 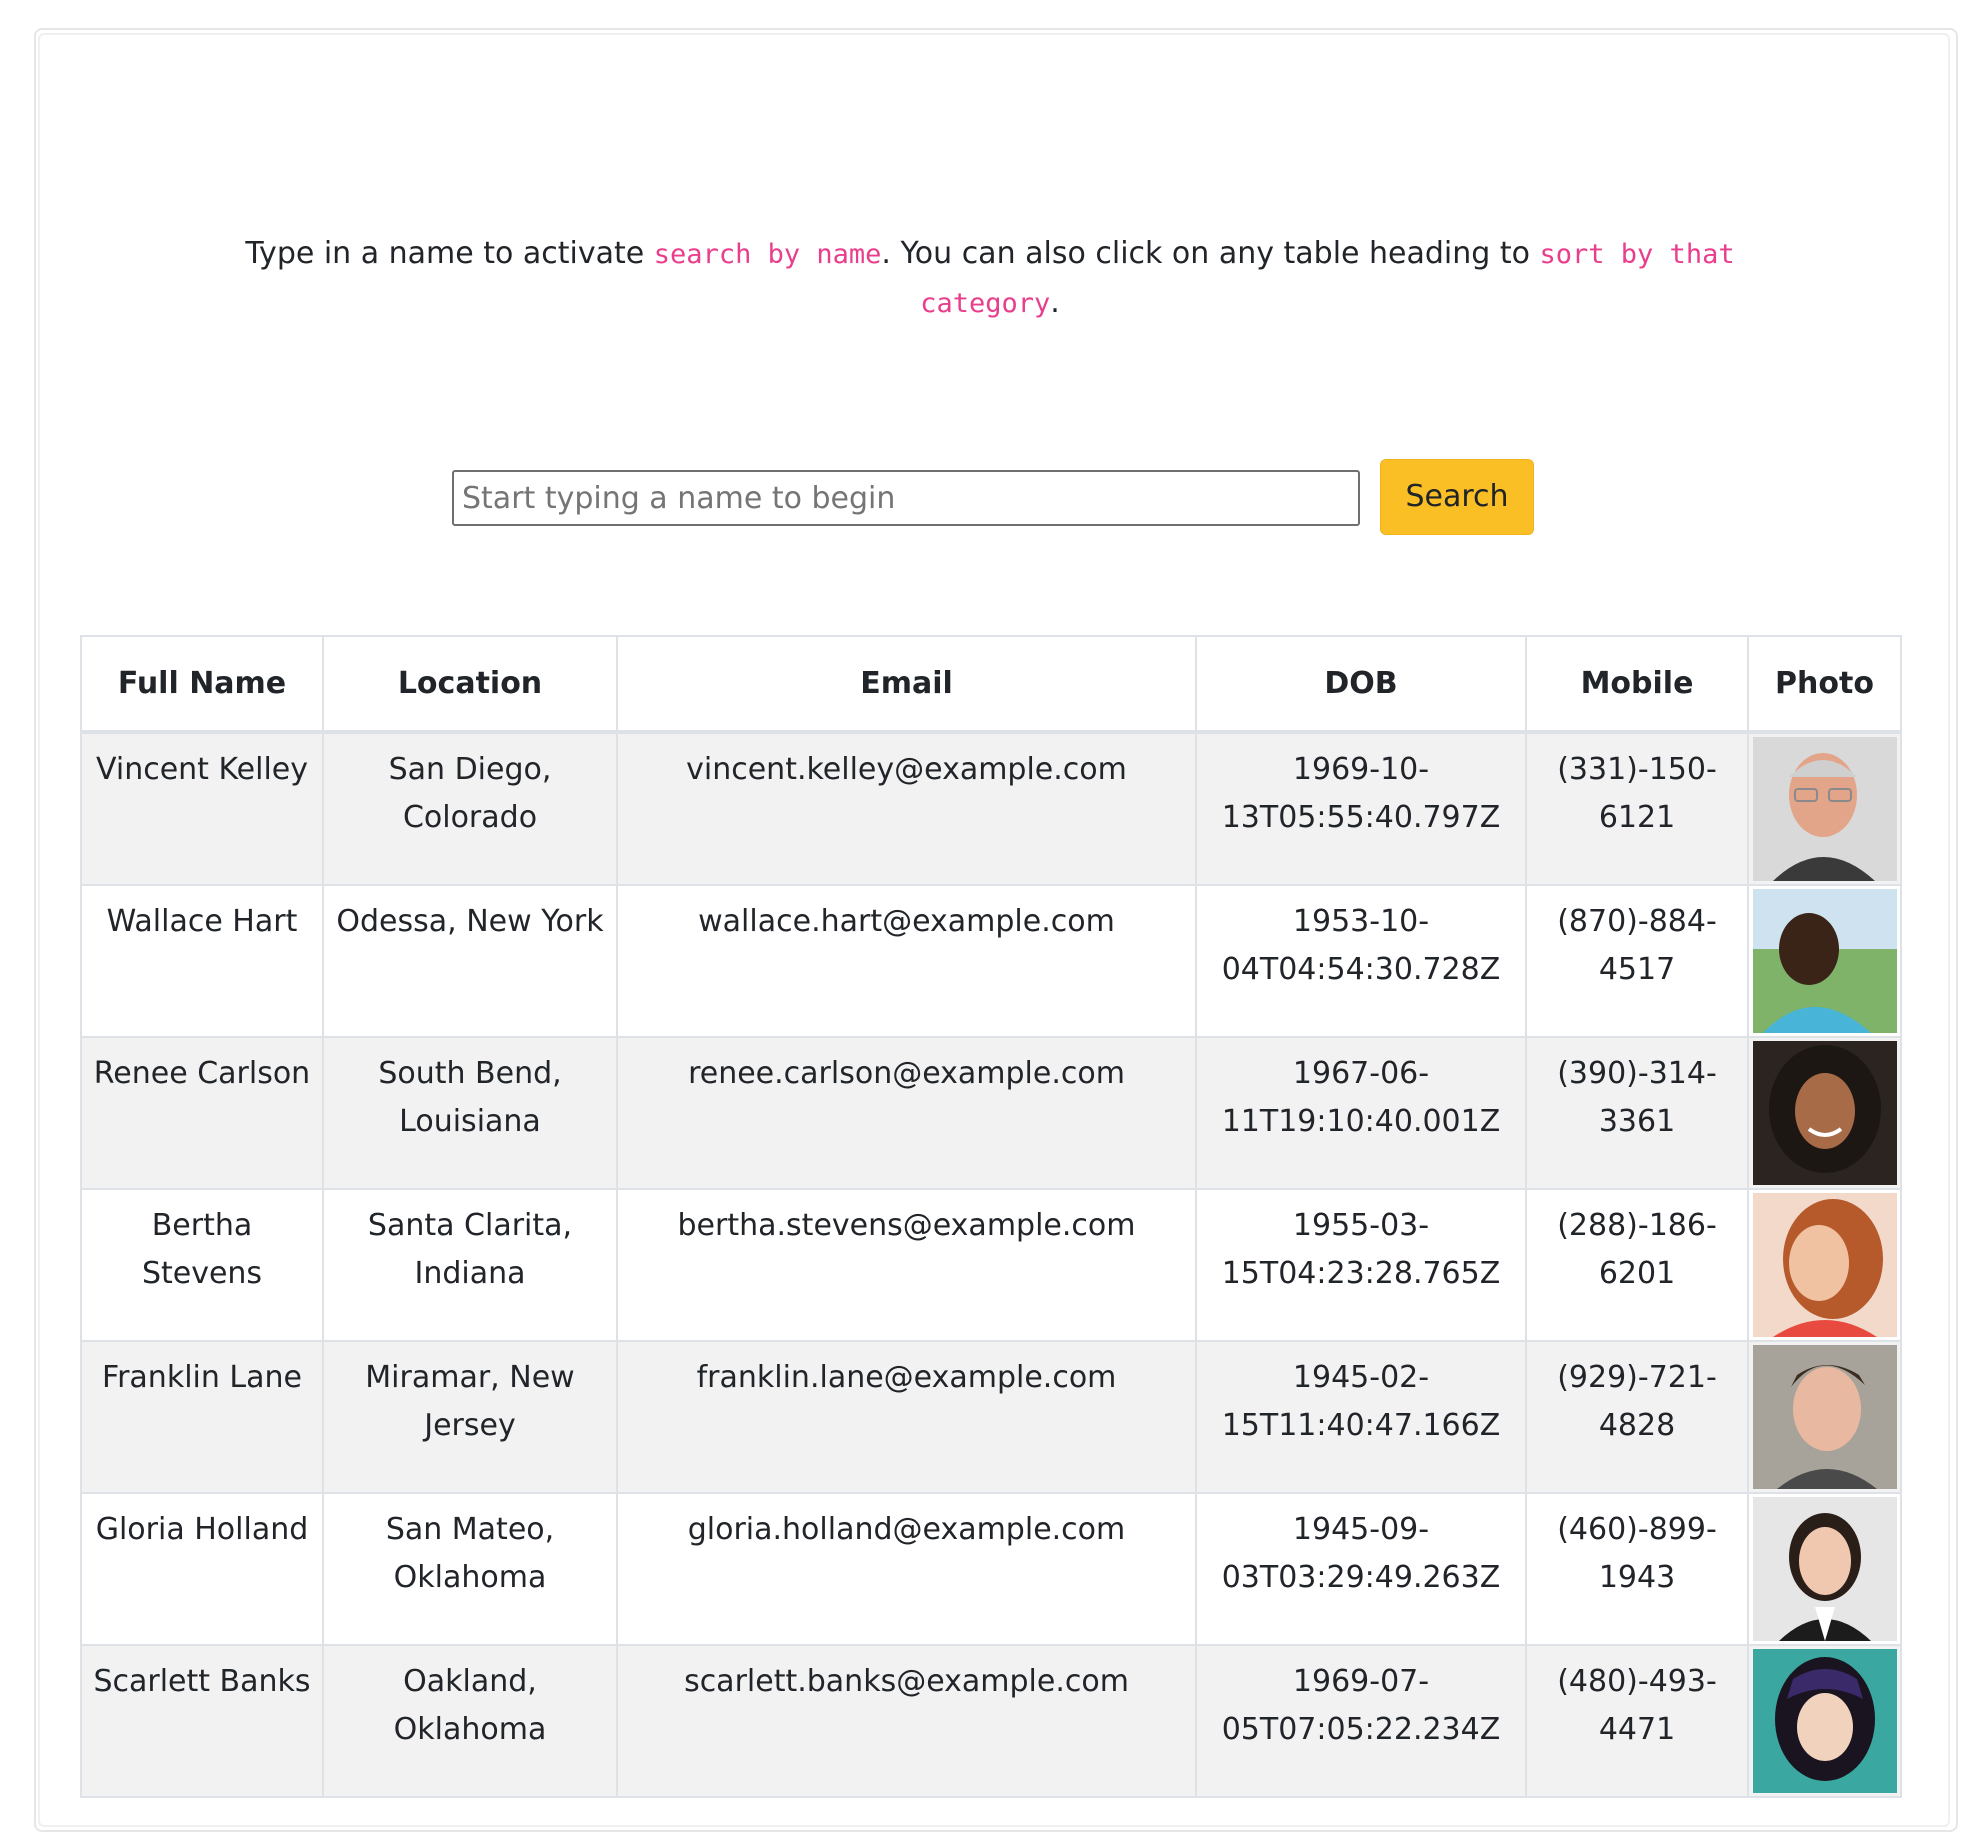 What do you see at coordinates (1361, 684) in the screenshot?
I see `header-dob: DOB` at bounding box center [1361, 684].